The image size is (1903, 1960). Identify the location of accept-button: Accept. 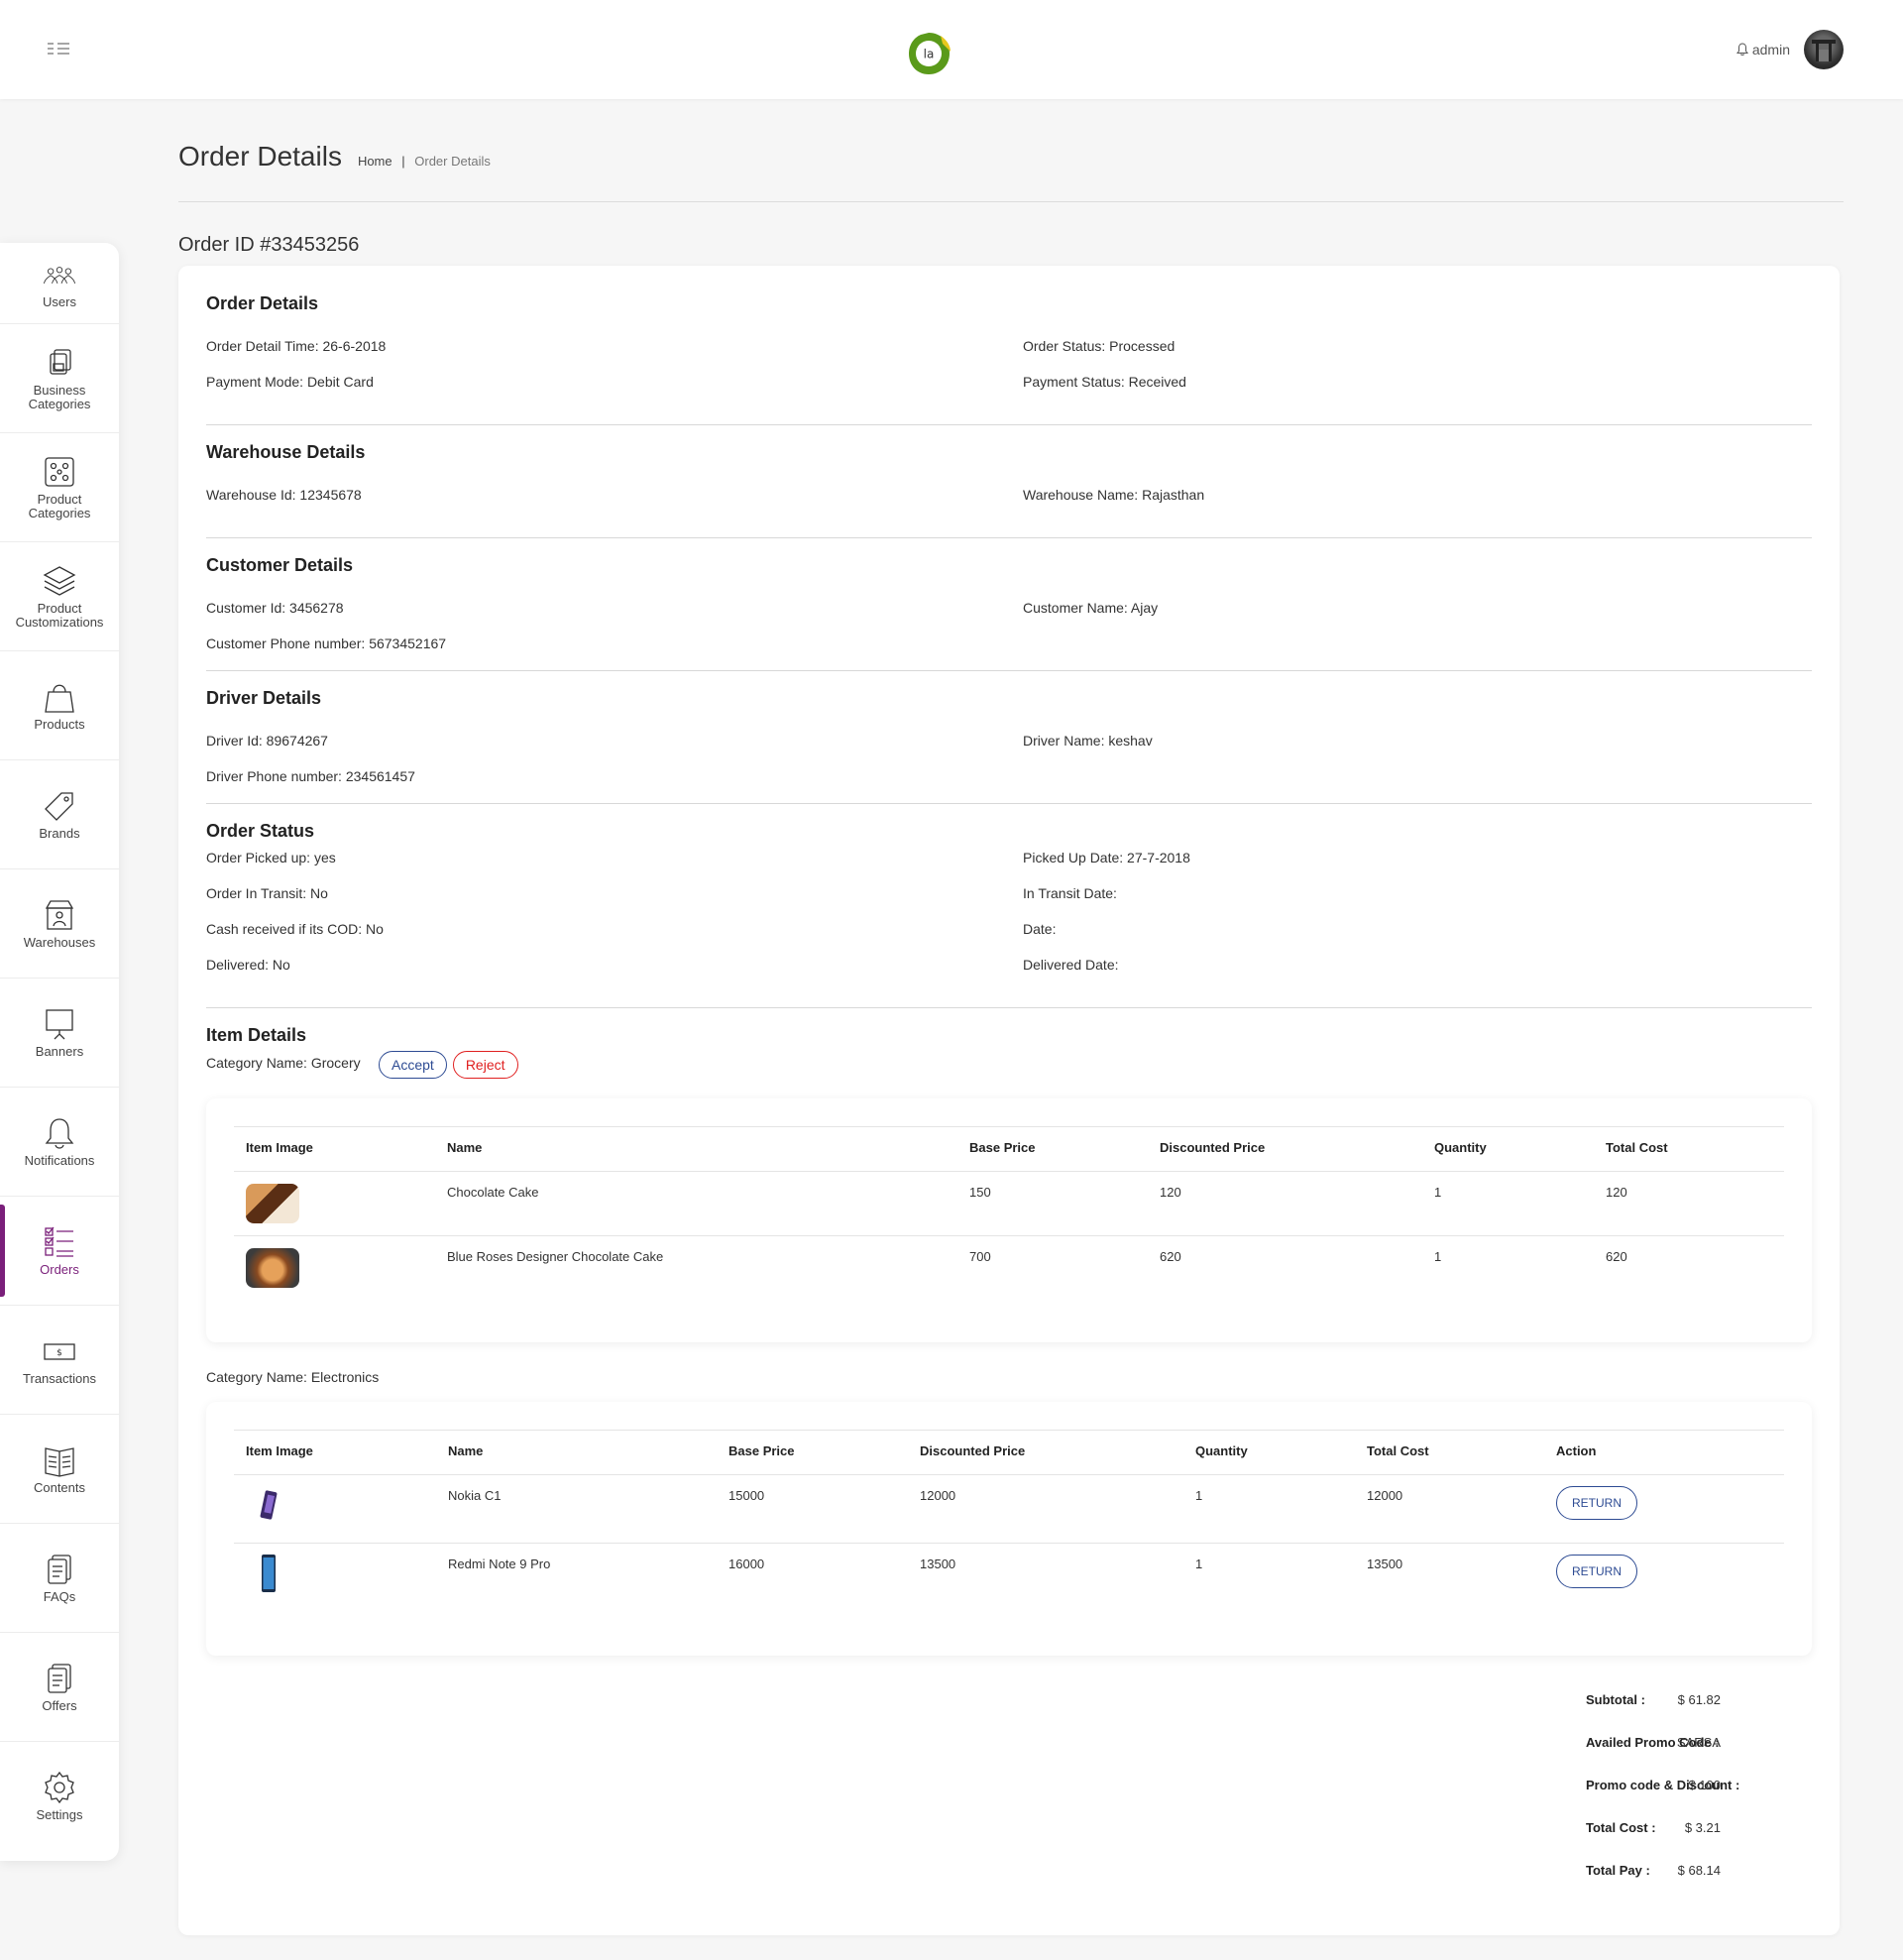
(413, 1065).